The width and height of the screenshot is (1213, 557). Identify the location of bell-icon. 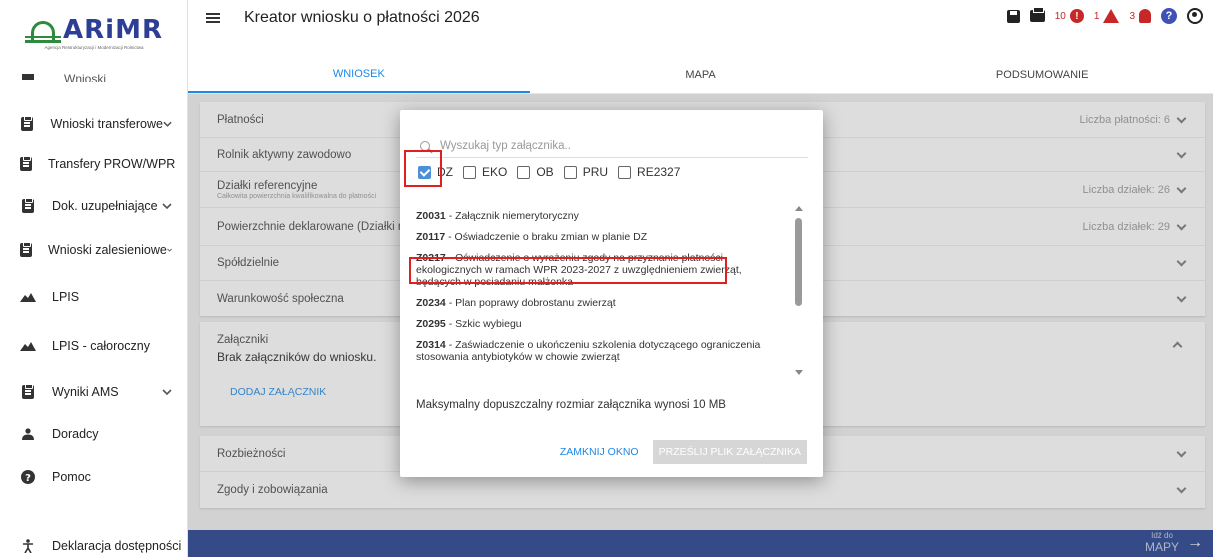
(1145, 16).